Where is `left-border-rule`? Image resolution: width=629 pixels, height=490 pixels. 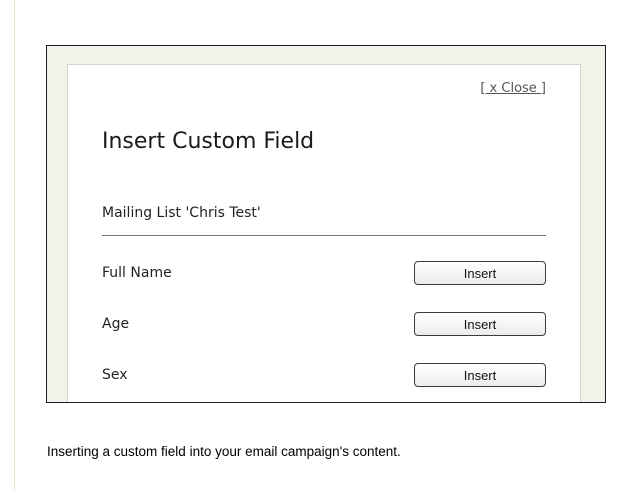 left-border-rule is located at coordinates (14, 245).